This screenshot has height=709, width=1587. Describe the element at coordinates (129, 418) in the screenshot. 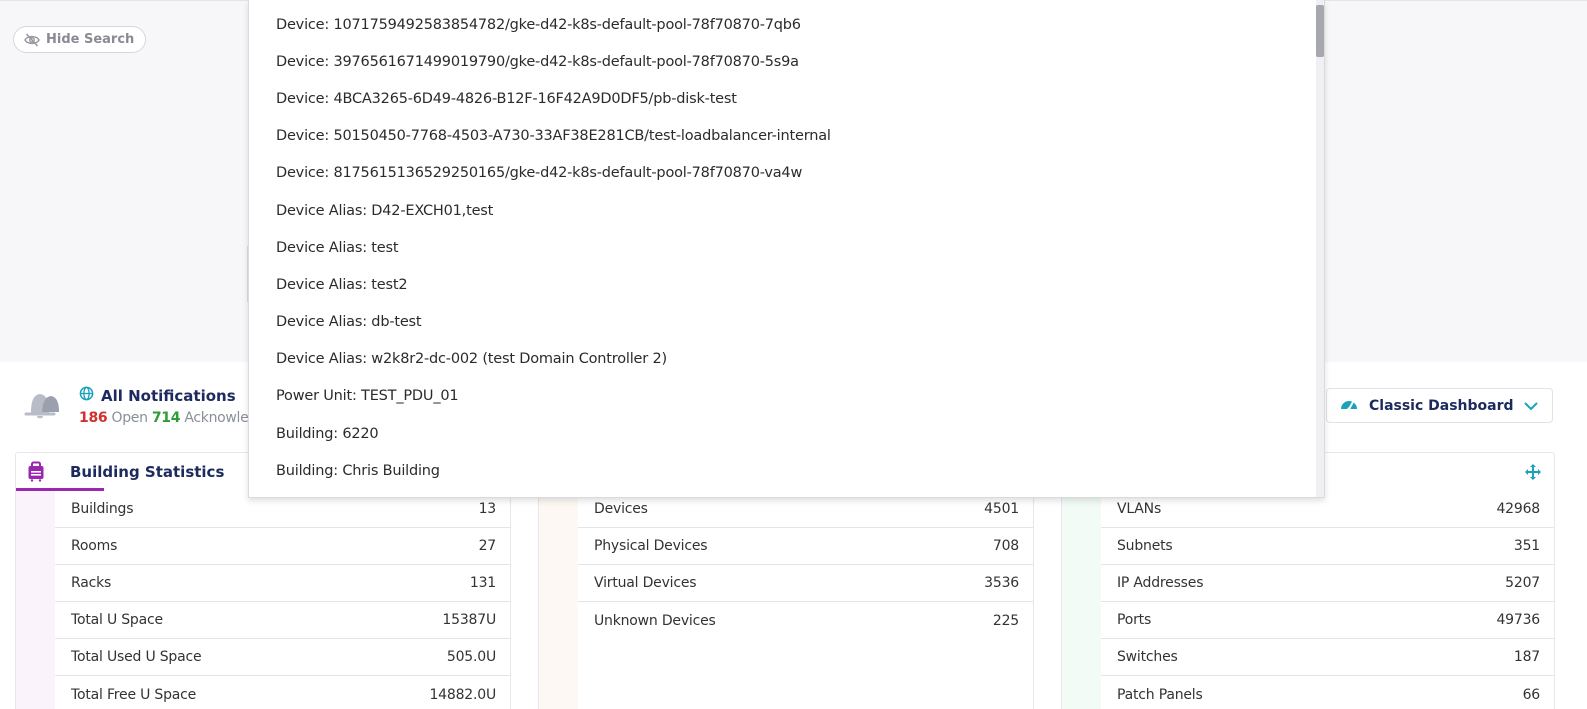

I see `open-label: Open` at that location.